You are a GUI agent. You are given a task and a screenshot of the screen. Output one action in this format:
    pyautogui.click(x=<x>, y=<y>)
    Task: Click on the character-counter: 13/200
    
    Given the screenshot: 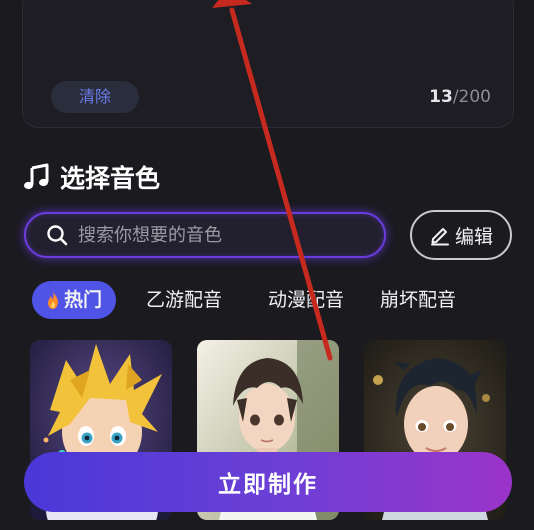 What is the action you would take?
    pyautogui.click(x=460, y=97)
    